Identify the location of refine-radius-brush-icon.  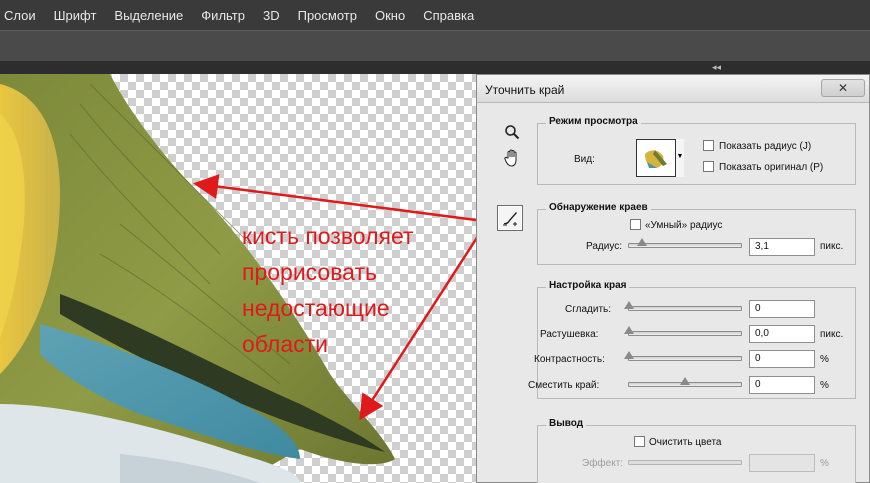
(510, 219).